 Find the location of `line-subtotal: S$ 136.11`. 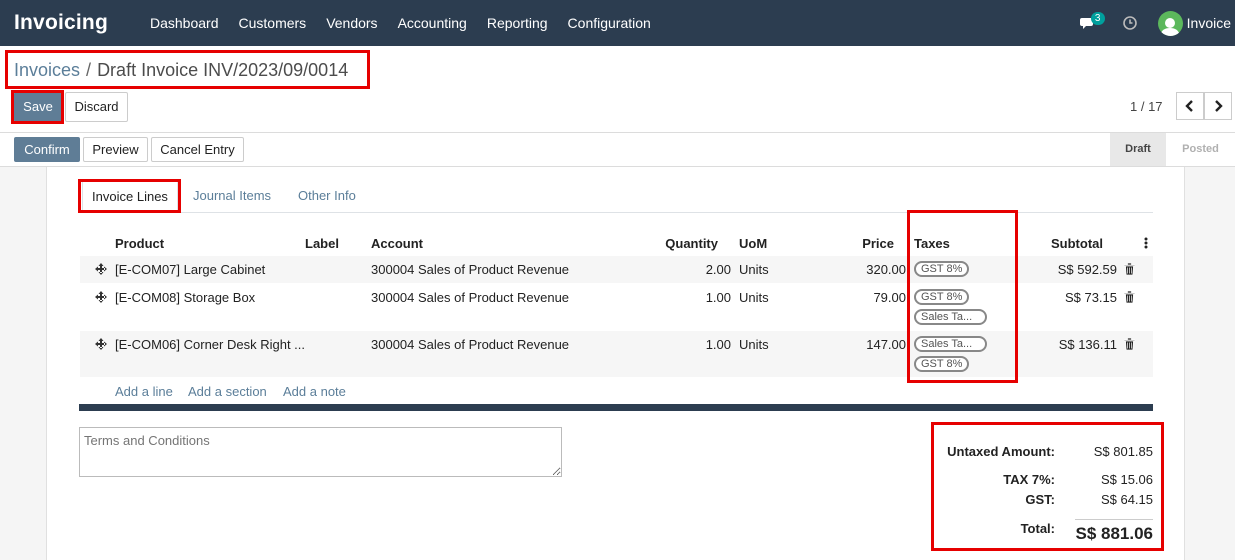

line-subtotal: S$ 136.11 is located at coordinates (1087, 344).